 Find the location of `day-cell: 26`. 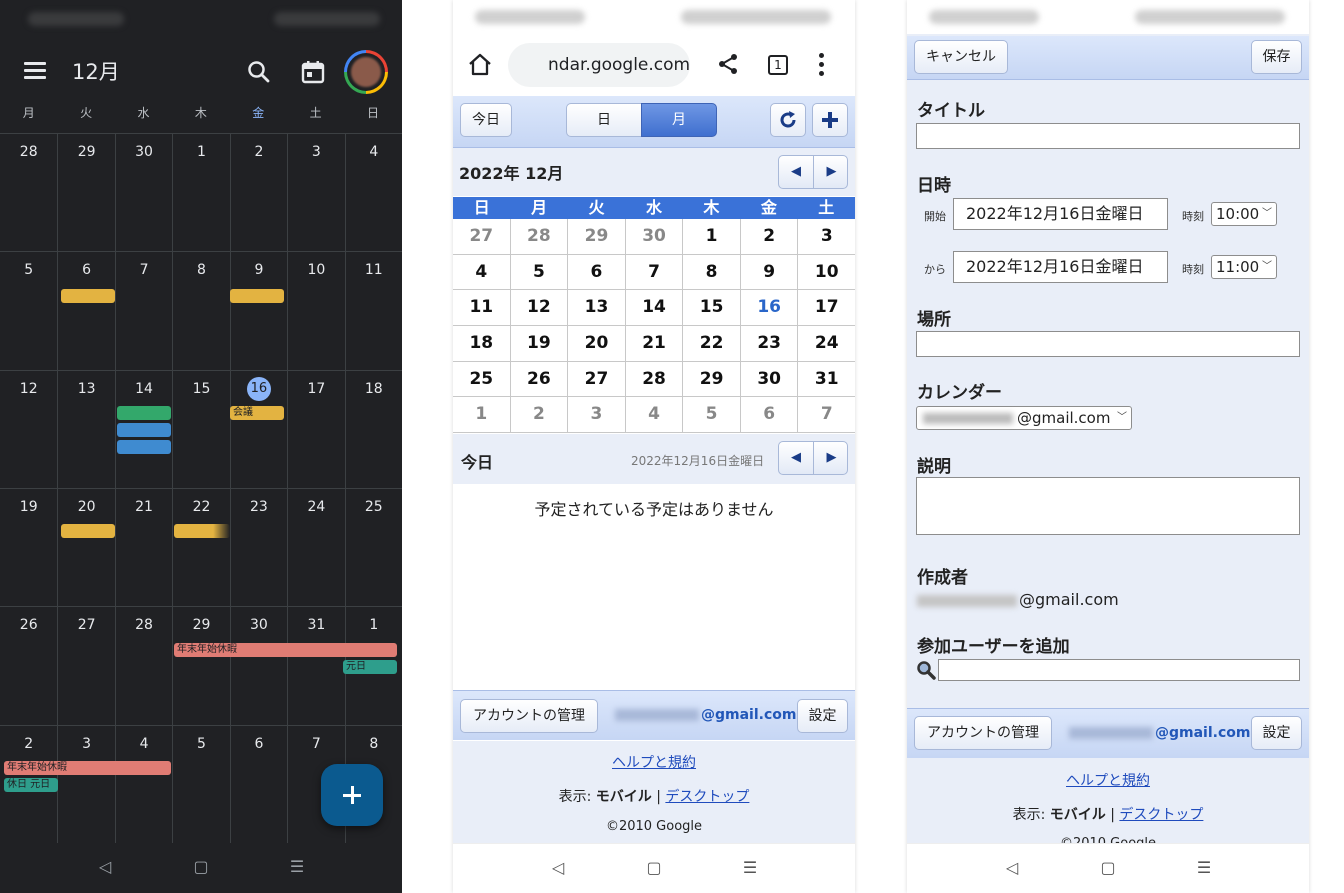

day-cell: 26 is located at coordinates (29, 665).